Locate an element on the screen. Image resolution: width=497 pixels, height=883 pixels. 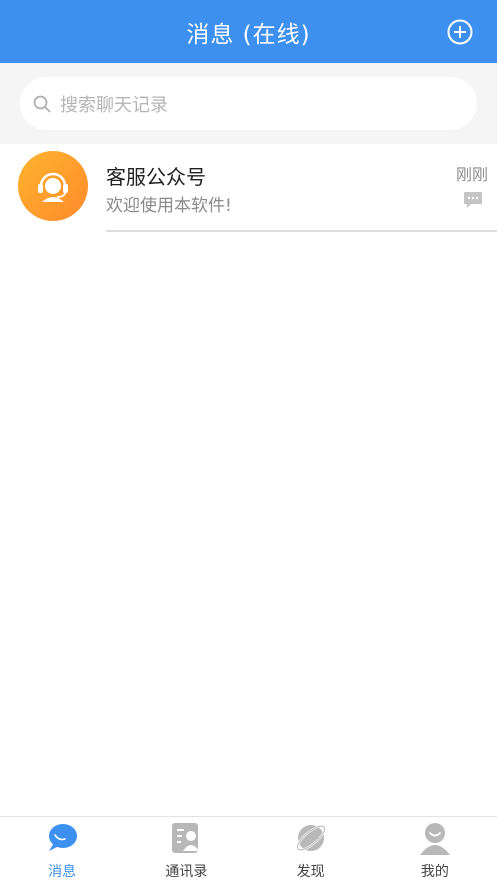
conversation-name: 客服公众号 is located at coordinates (156, 177).